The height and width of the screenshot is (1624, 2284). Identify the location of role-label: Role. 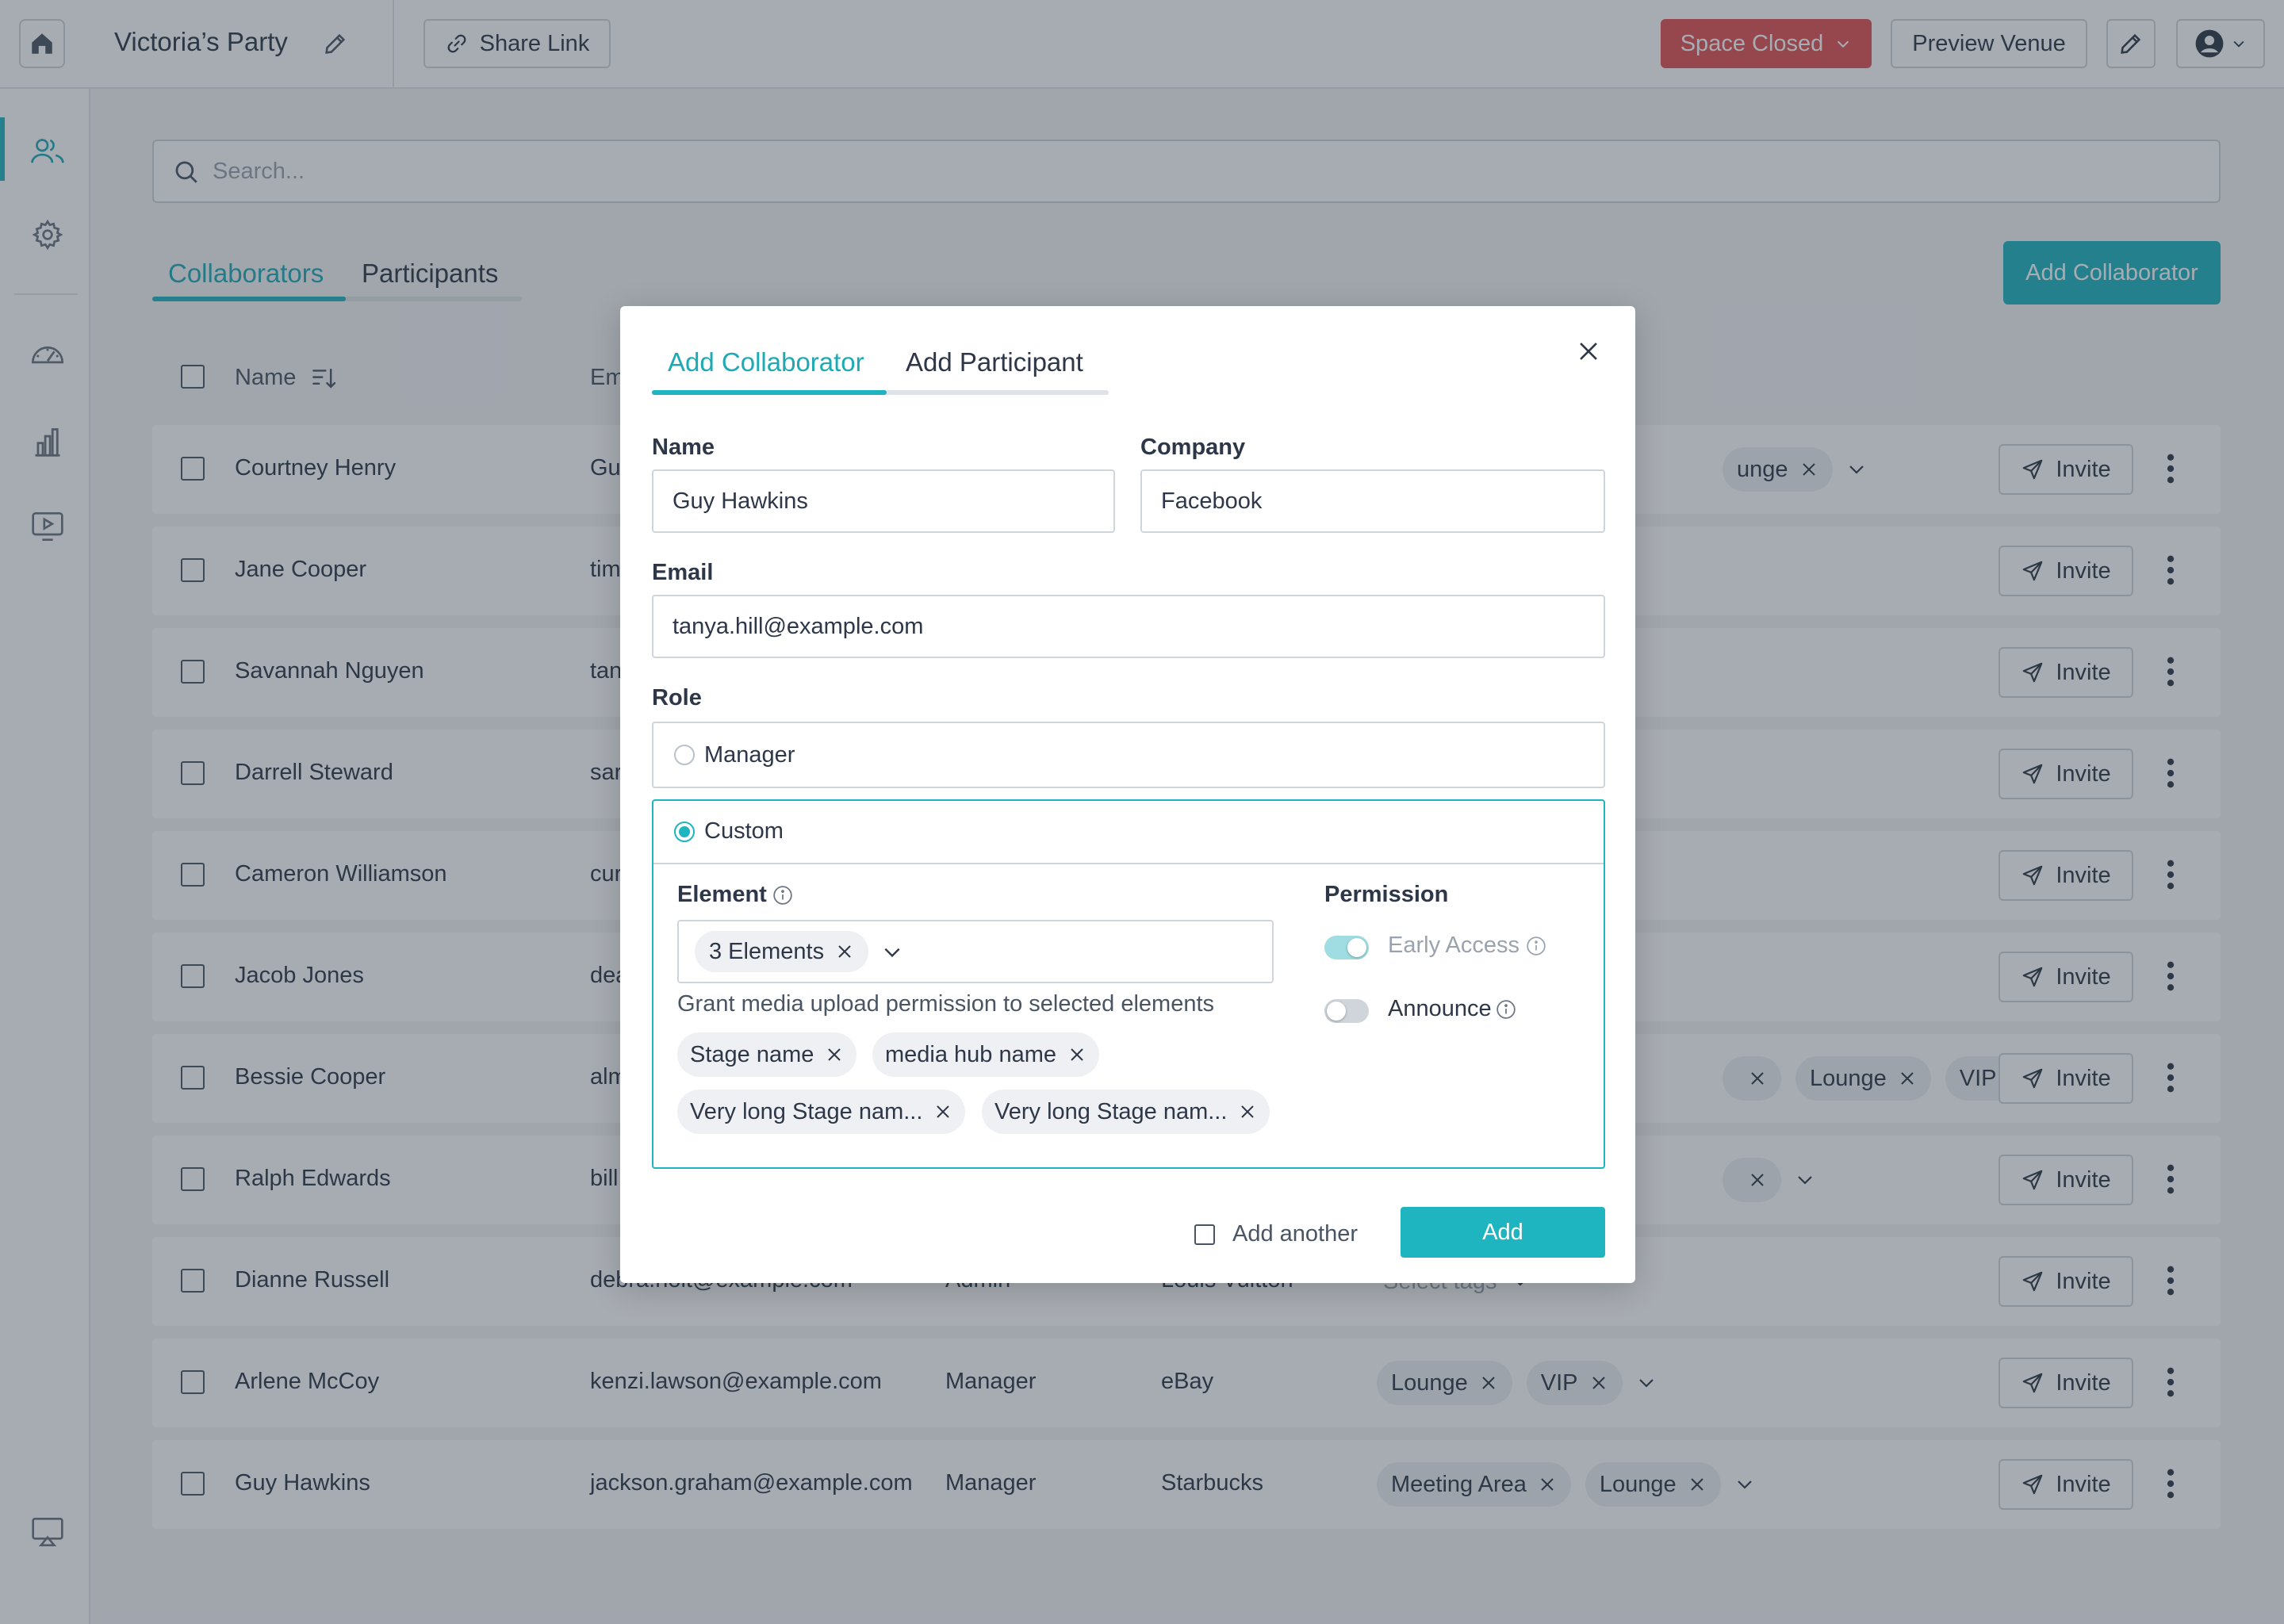
(677, 697).